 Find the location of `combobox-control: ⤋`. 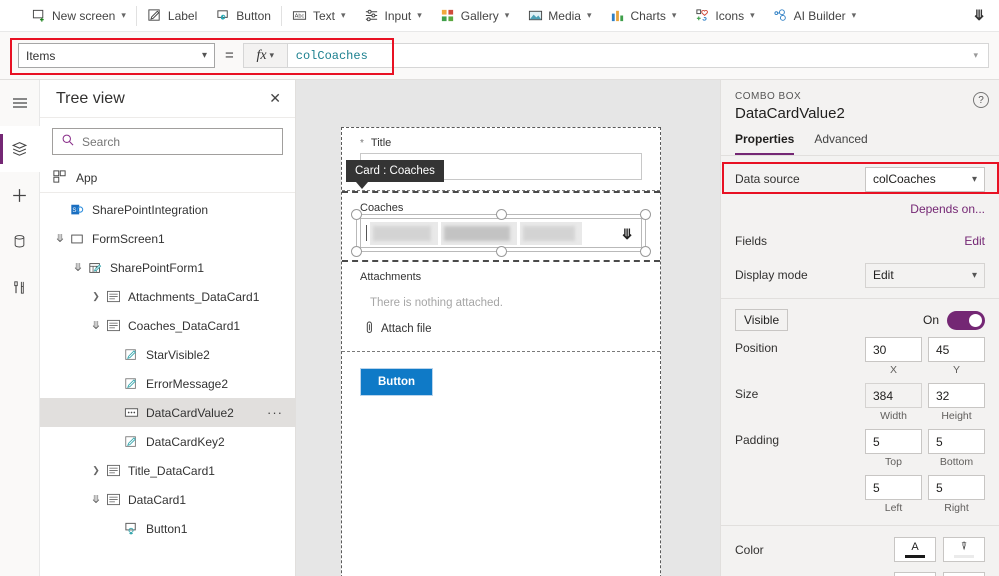

combobox-control: ⤋ is located at coordinates (501, 233).